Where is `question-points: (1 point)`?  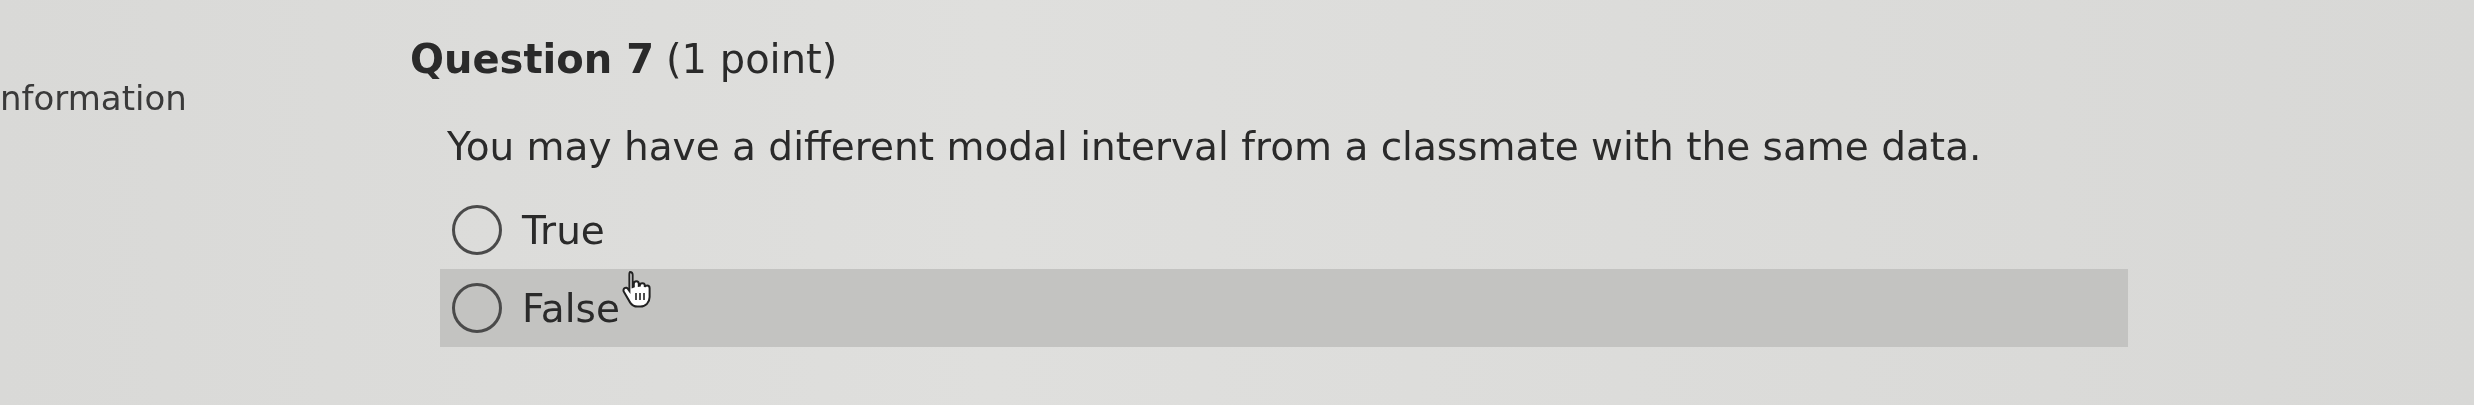
question-points: (1 point) is located at coordinates (751, 59).